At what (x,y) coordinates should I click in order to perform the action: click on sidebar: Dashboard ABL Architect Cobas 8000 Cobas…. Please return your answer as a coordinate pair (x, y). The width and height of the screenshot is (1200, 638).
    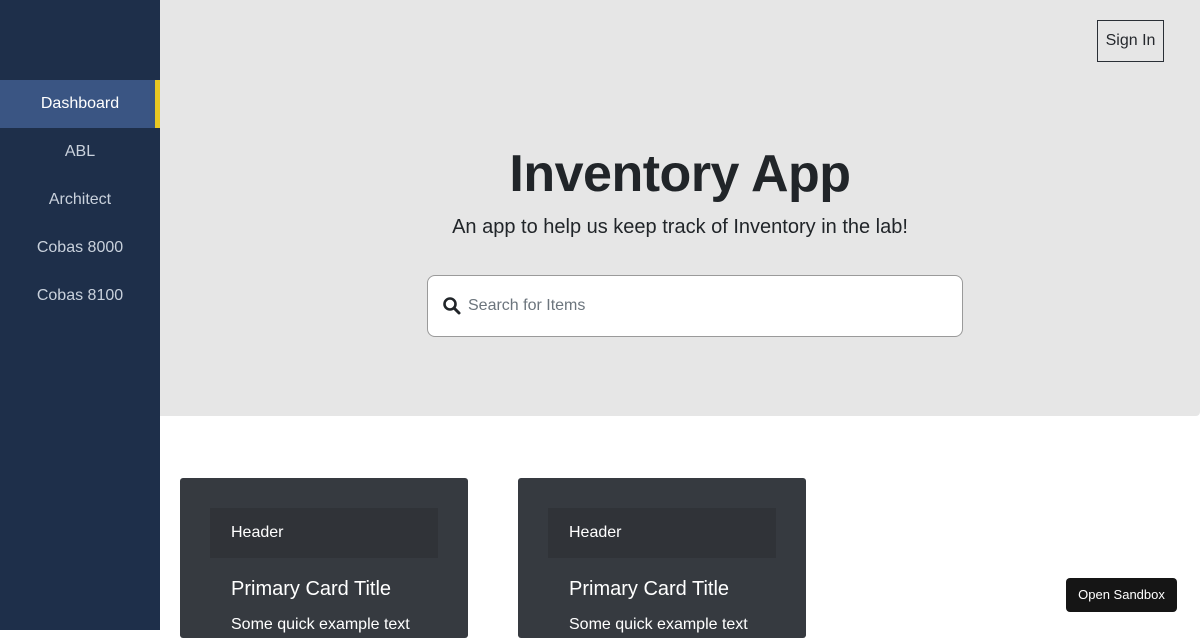
    Looking at the image, I should click on (80, 315).